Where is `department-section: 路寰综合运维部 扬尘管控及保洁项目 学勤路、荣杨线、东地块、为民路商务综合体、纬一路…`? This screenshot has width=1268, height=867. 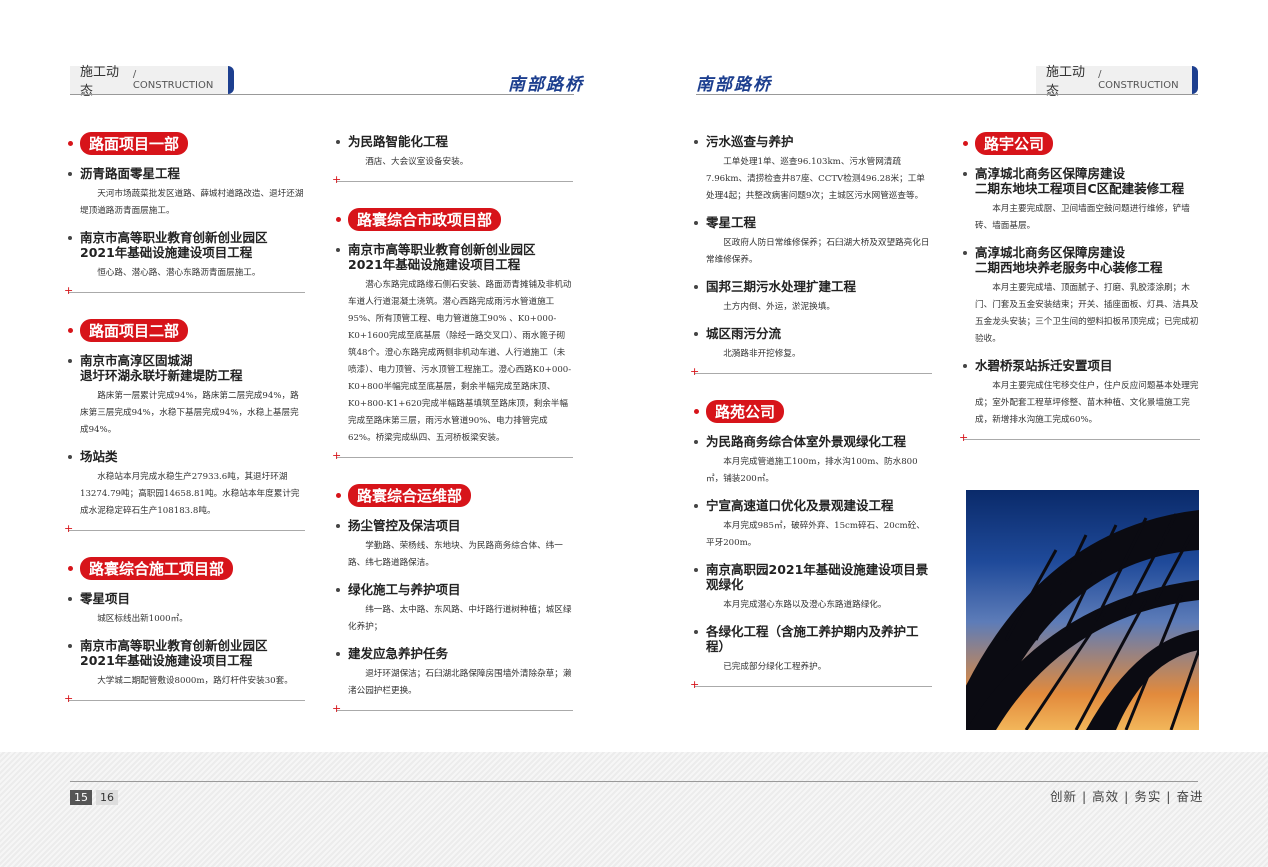
department-section: 路寰综合运维部 扬尘管控及保洁项目 学勤路、荣杨线、东地块、为民路商务综合体、纬一路… is located at coordinates (452, 599).